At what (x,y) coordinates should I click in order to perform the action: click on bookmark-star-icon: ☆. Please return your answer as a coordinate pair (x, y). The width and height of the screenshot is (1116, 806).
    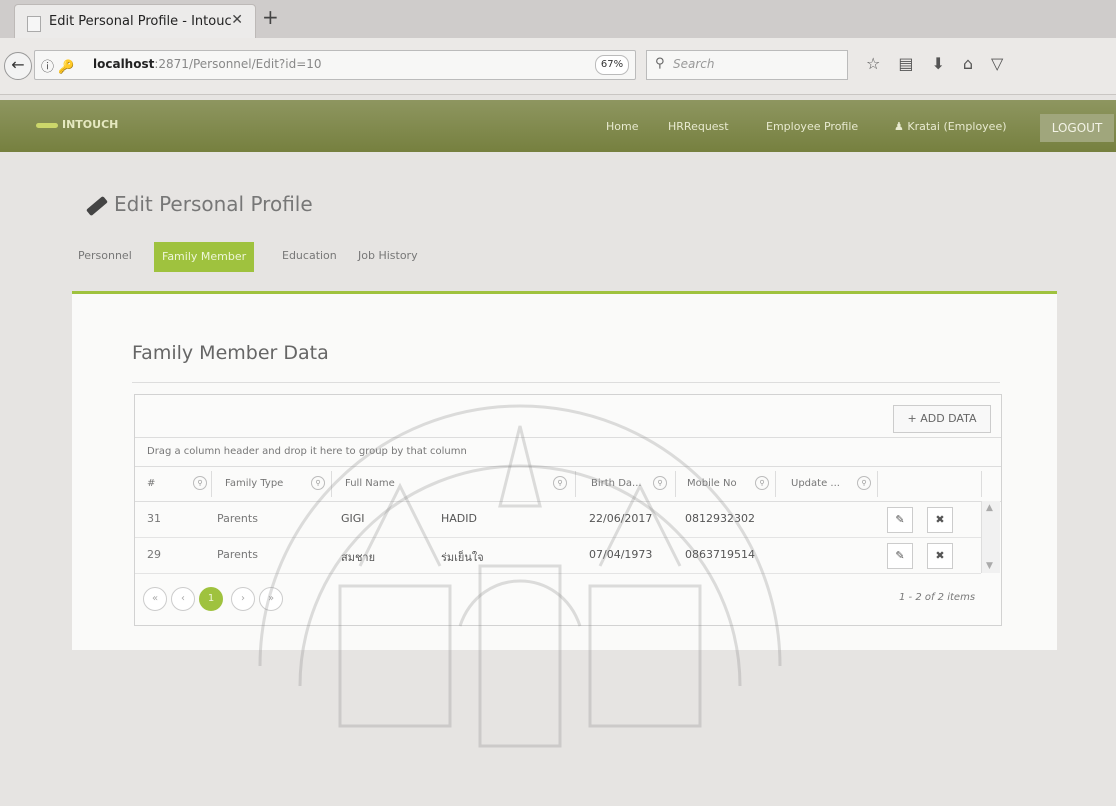
    Looking at the image, I should click on (882, 63).